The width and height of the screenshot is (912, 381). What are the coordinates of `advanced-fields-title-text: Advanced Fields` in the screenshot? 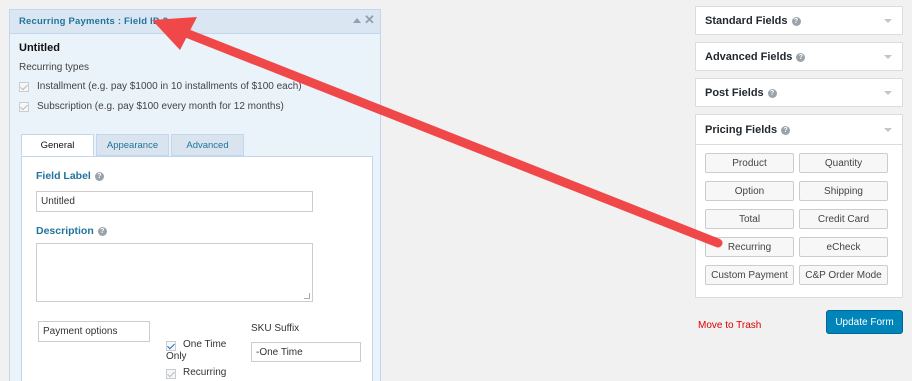 It's located at (749, 57).